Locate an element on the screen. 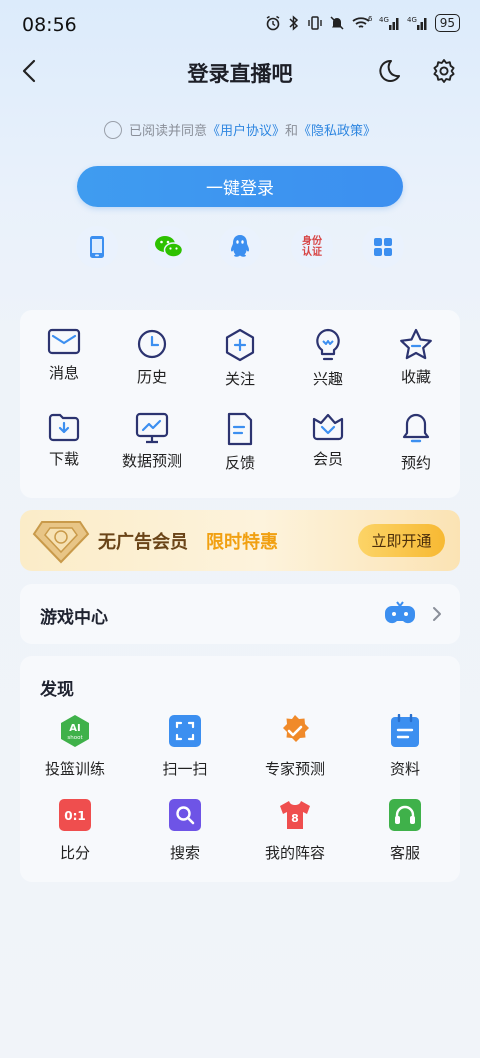 The width and height of the screenshot is (480, 1058). top-bar: 登录直播吧 is located at coordinates (240, 72).